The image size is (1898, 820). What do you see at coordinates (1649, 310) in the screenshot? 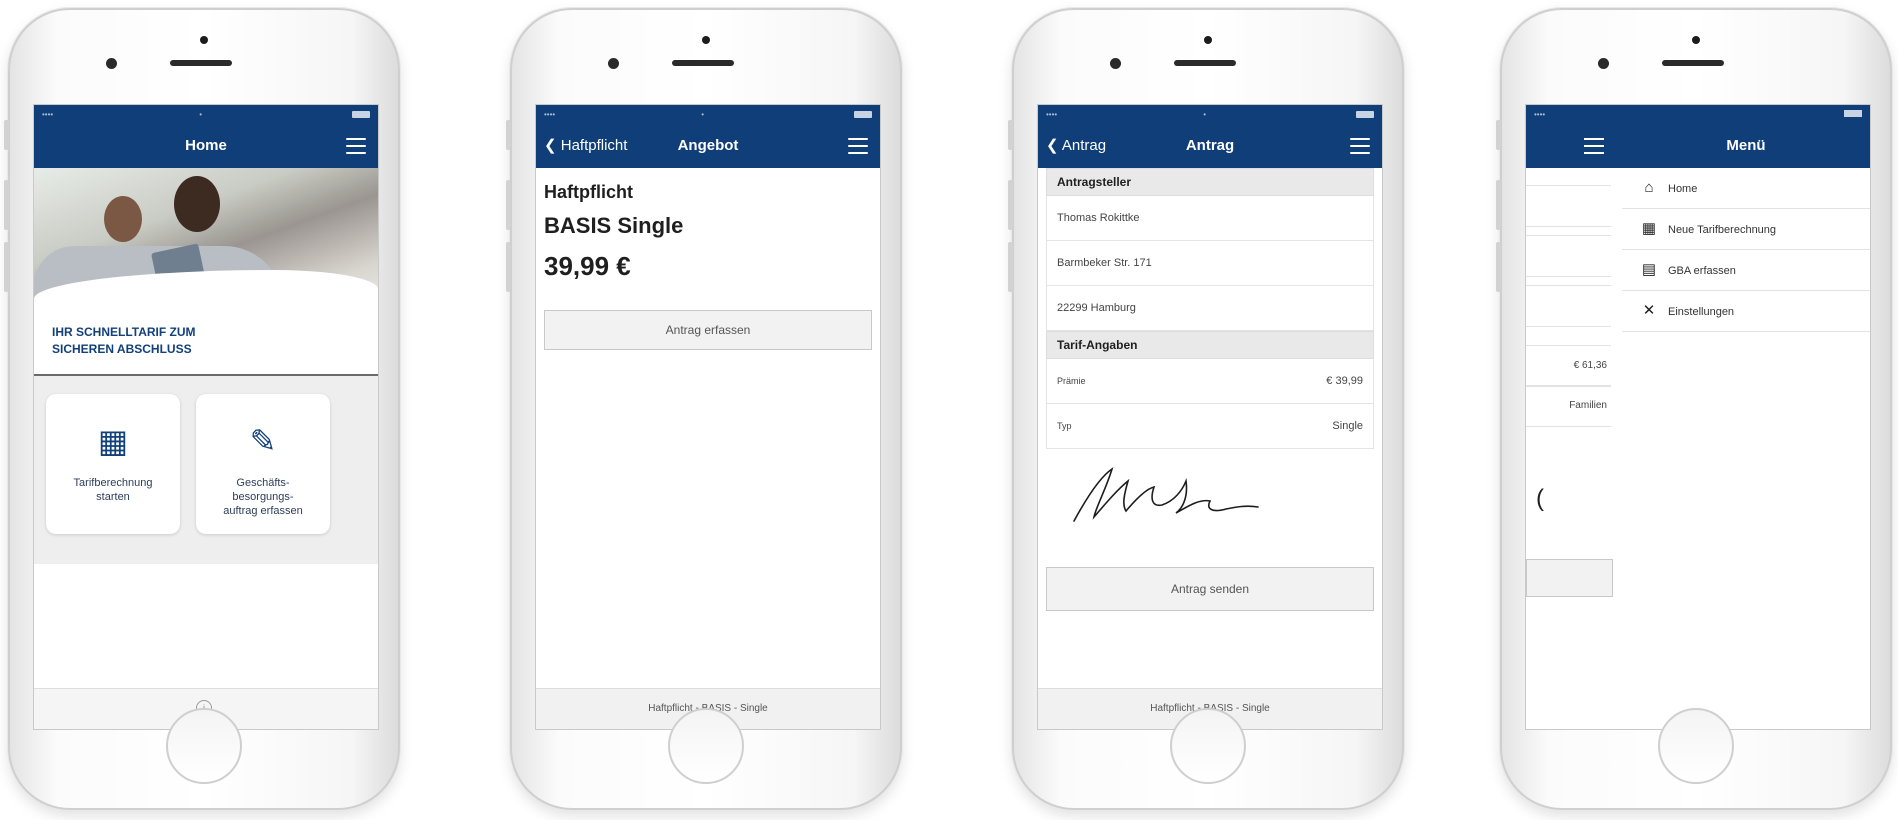
I see `tools-icon: ✕` at bounding box center [1649, 310].